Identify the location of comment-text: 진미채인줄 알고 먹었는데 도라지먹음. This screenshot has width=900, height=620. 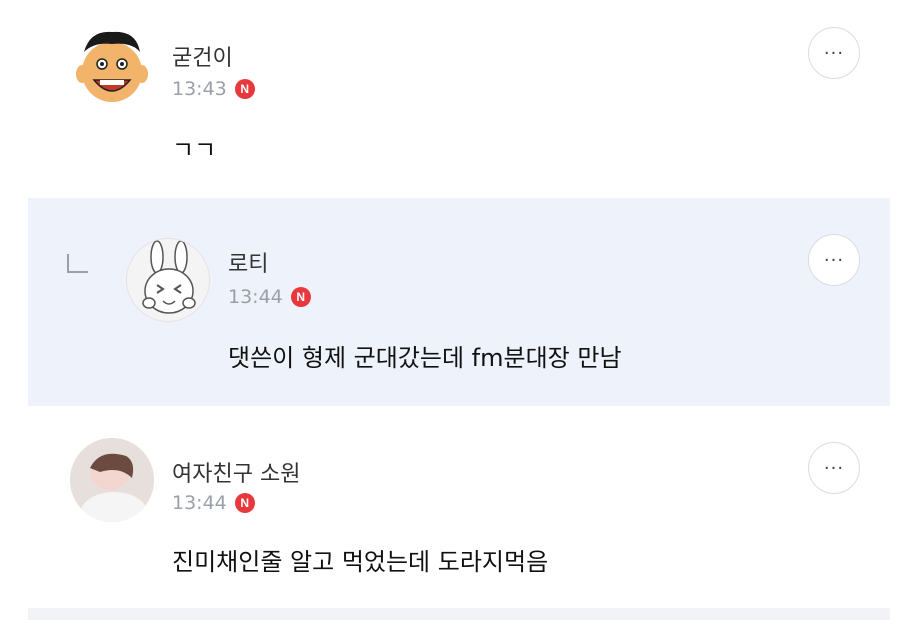
(360, 562).